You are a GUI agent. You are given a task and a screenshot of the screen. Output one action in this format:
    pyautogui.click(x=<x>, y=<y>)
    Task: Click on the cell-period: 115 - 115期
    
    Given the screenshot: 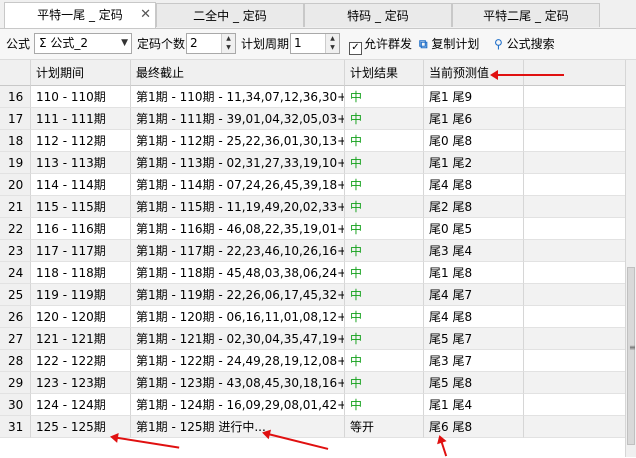 What is the action you would take?
    pyautogui.click(x=81, y=207)
    